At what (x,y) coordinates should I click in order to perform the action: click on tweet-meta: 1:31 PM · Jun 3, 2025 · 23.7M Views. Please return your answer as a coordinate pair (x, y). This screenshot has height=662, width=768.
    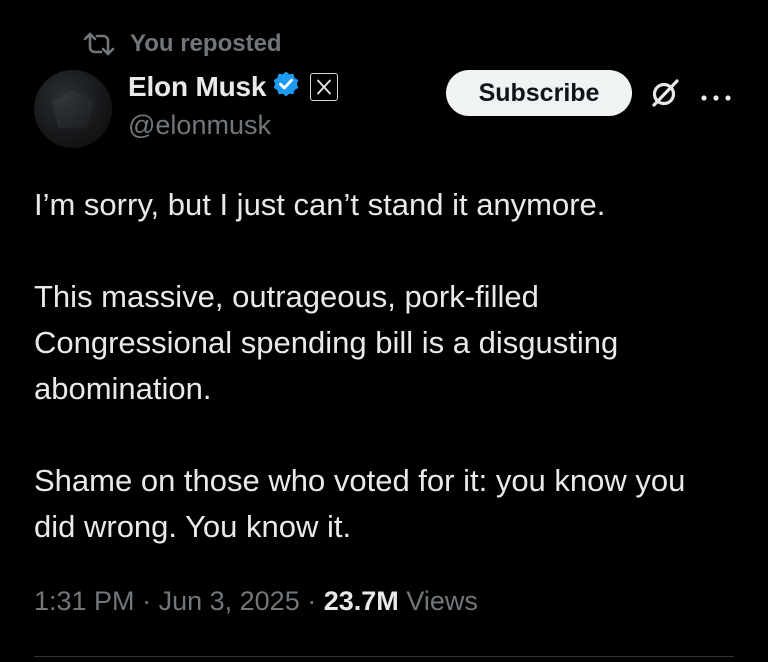
    Looking at the image, I should click on (256, 601).